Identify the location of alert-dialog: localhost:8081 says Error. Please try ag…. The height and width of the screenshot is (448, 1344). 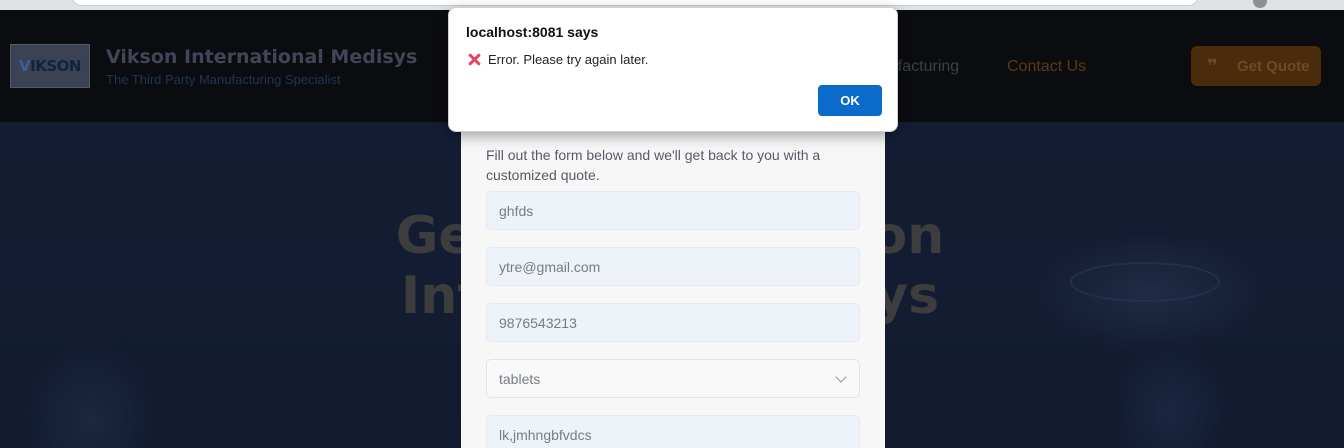
(673, 69).